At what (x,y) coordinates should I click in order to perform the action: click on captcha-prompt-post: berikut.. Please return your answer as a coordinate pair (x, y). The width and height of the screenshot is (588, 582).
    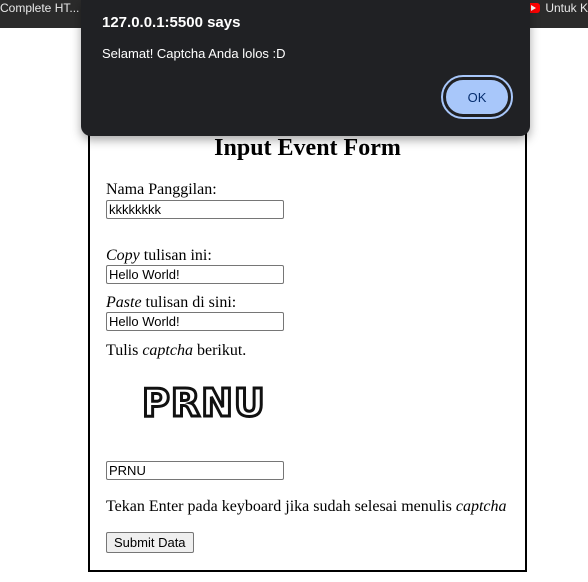
    Looking at the image, I should click on (219, 350).